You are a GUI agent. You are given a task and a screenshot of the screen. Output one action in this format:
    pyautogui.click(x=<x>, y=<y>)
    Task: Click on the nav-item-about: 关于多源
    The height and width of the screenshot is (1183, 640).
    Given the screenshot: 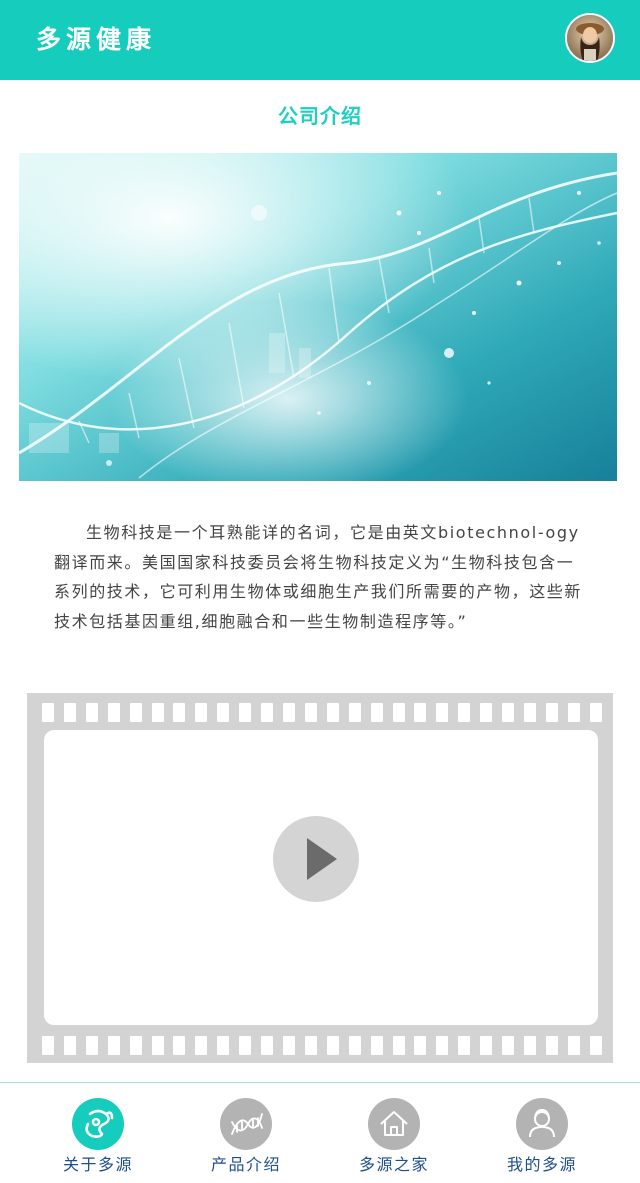 What is the action you would take?
    pyautogui.click(x=98, y=1133)
    